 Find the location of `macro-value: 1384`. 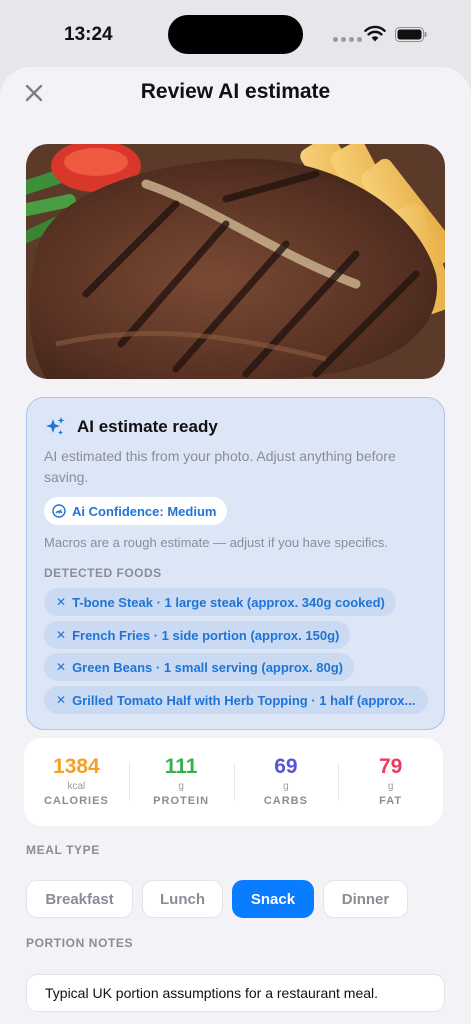

macro-value: 1384 is located at coordinates (76, 766).